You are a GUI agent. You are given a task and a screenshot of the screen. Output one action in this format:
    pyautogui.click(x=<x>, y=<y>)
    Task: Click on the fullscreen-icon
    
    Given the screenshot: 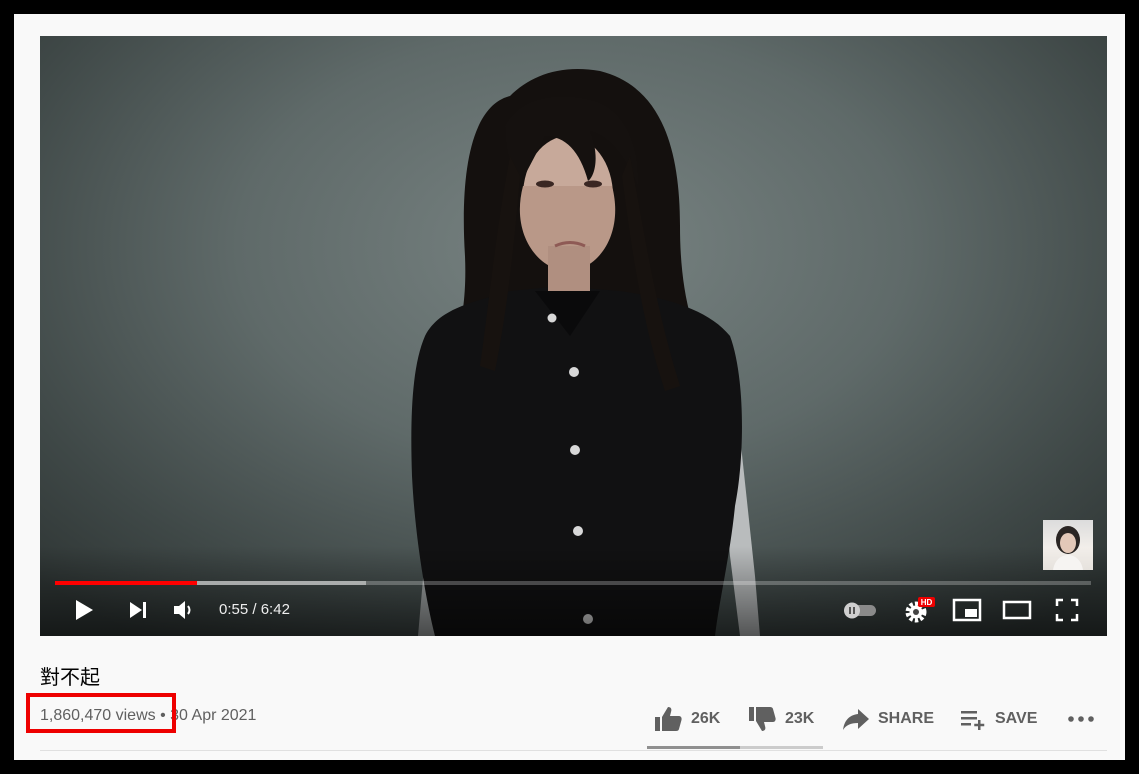 What is the action you would take?
    pyautogui.click(x=1067, y=610)
    